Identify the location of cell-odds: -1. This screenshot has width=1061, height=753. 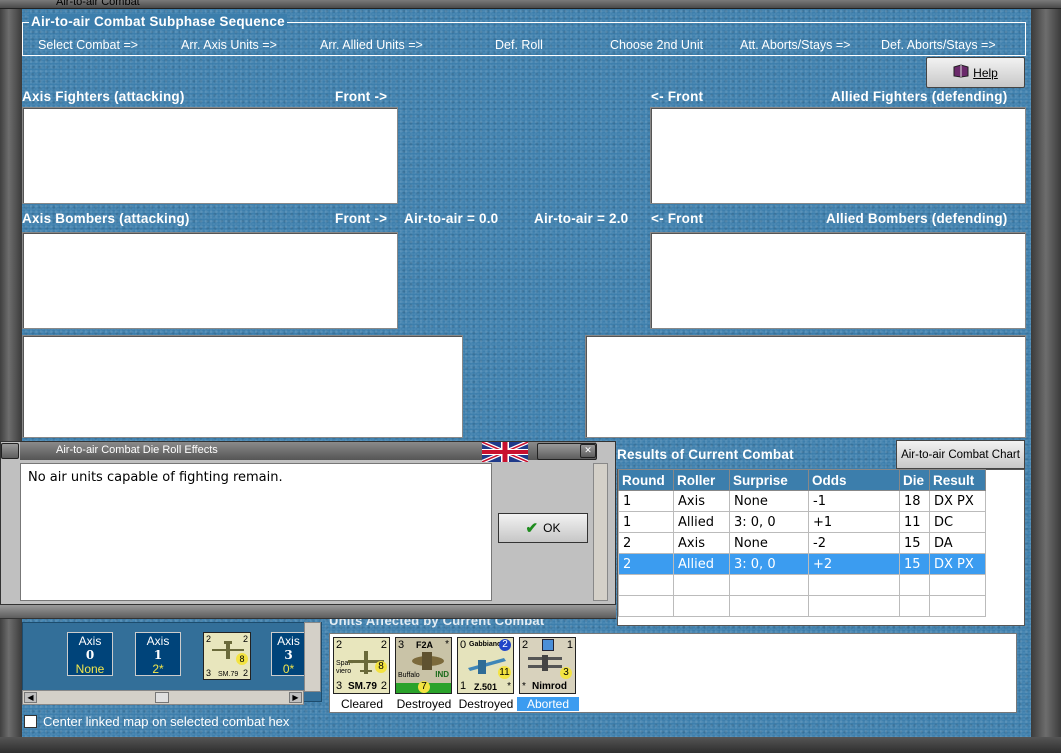
(854, 501).